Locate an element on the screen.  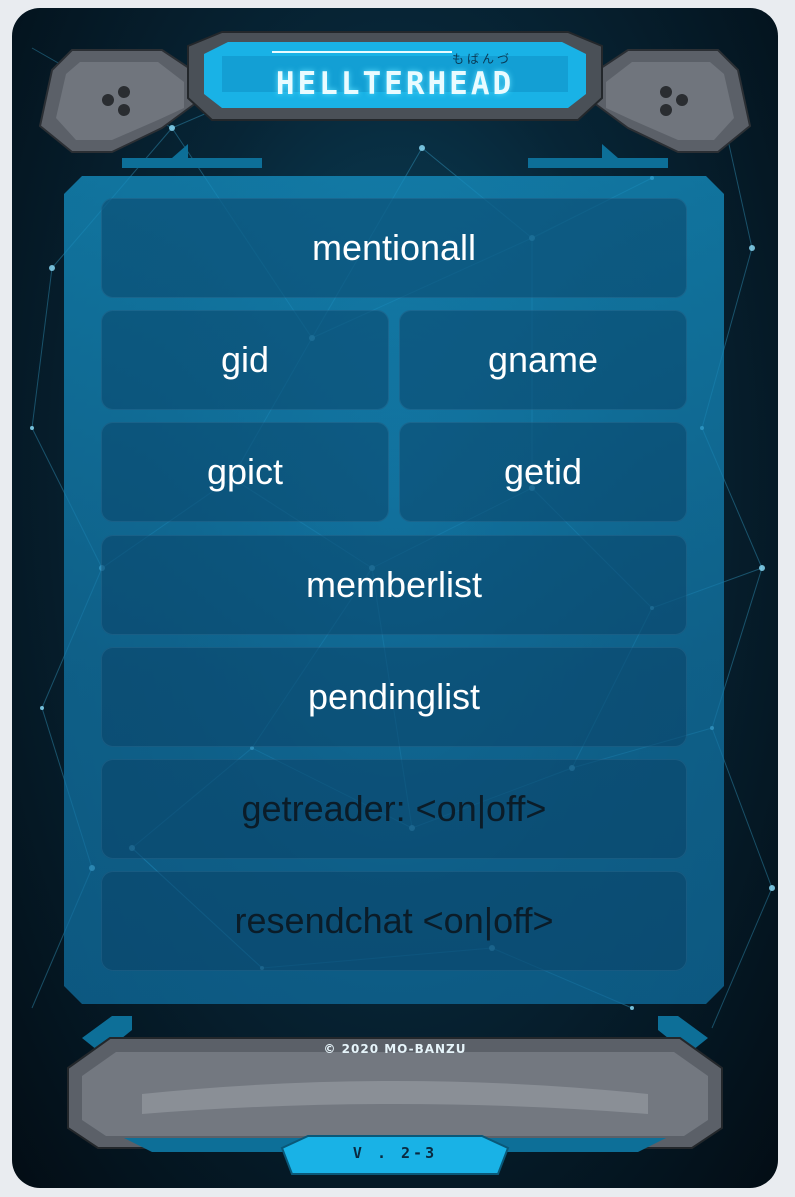
memberlist-button: memberlist is located at coordinates (394, 585).